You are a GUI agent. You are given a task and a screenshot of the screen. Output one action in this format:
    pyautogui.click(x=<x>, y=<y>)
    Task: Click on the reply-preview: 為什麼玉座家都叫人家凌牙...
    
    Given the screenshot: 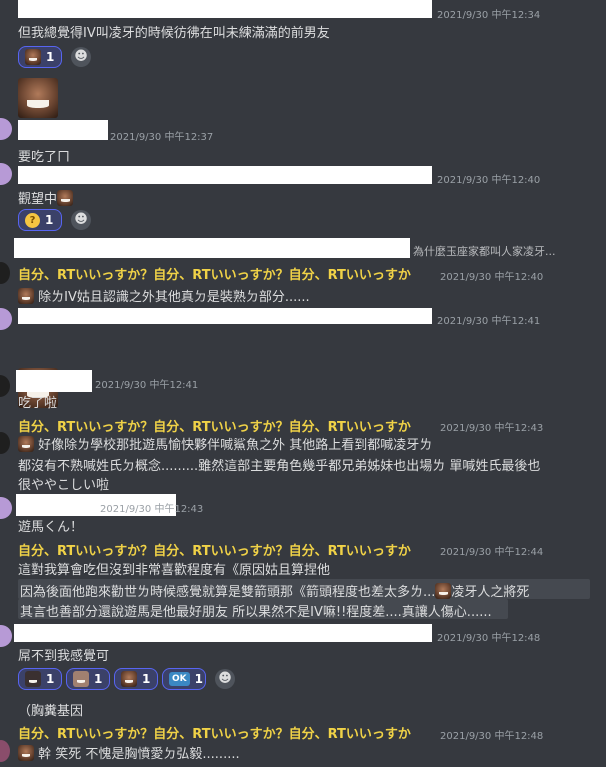 What is the action you would take?
    pyautogui.click(x=484, y=251)
    